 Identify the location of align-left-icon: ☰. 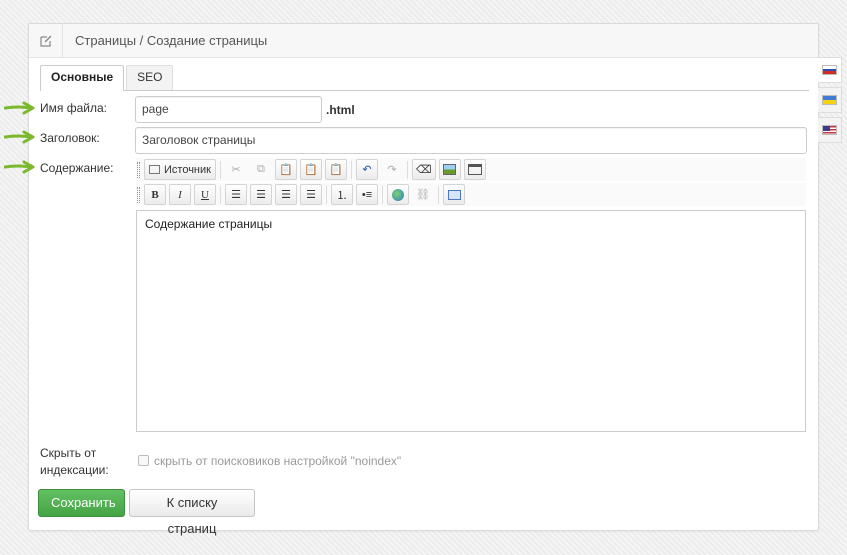
(236, 194).